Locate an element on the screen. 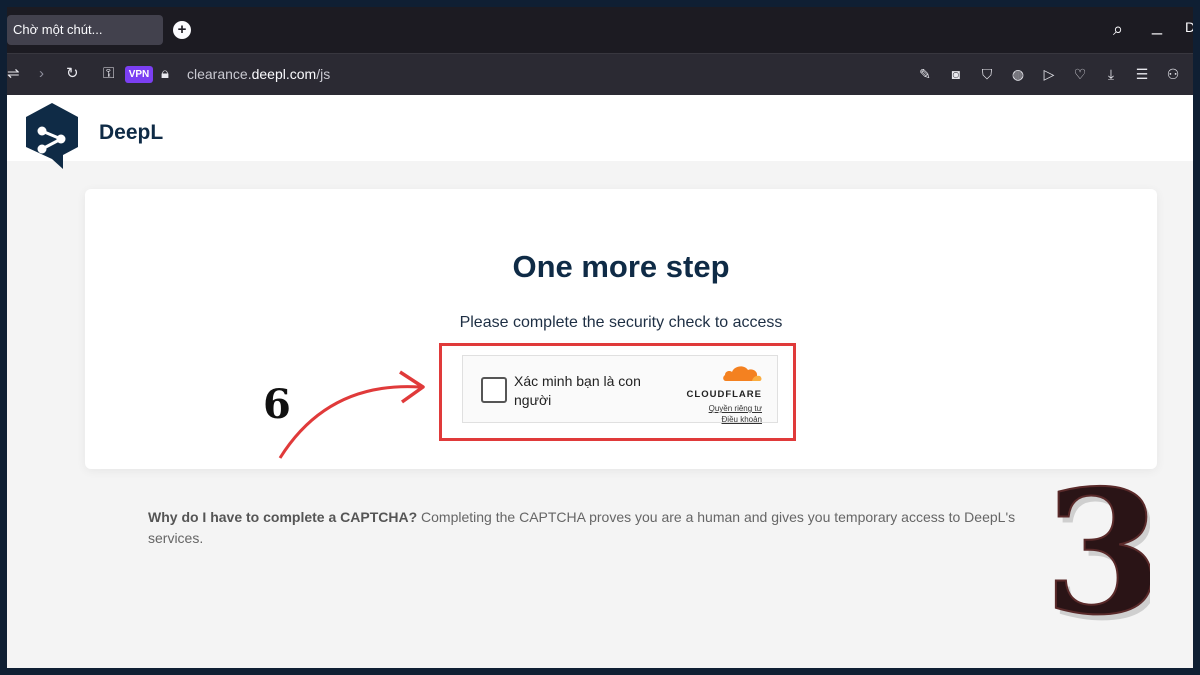  window-control-icon: D is located at coordinates (1189, 27).